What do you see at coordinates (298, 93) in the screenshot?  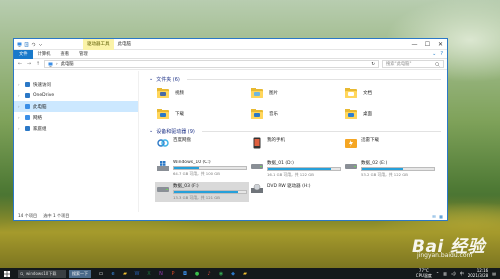 I see `folder-item: 图片` at bounding box center [298, 93].